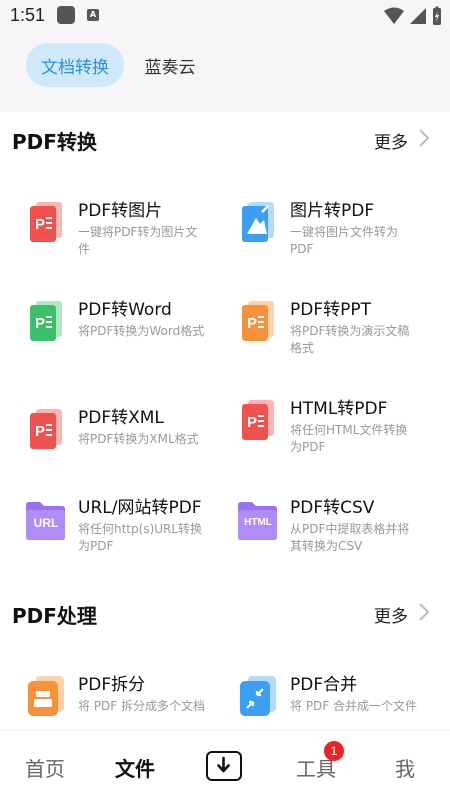 This screenshot has height=800, width=450. Describe the element at coordinates (349, 438) in the screenshot. I see `card-desc: 将任何HTML文件转换为PDF` at that location.